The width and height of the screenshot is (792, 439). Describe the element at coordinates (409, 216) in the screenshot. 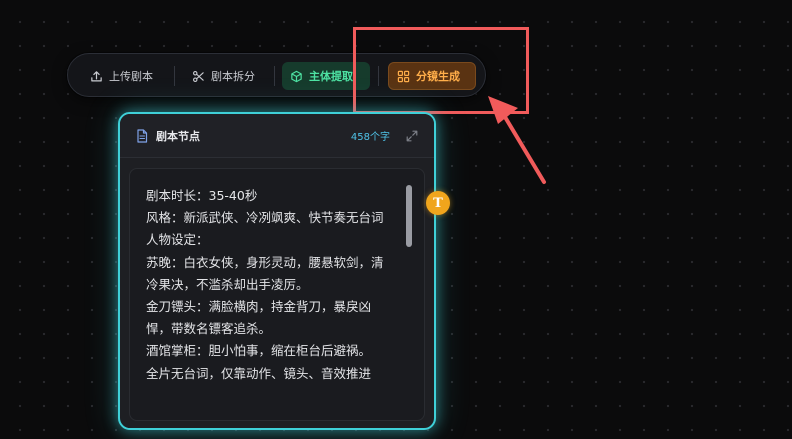

I see `scrollbar-thumb` at that location.